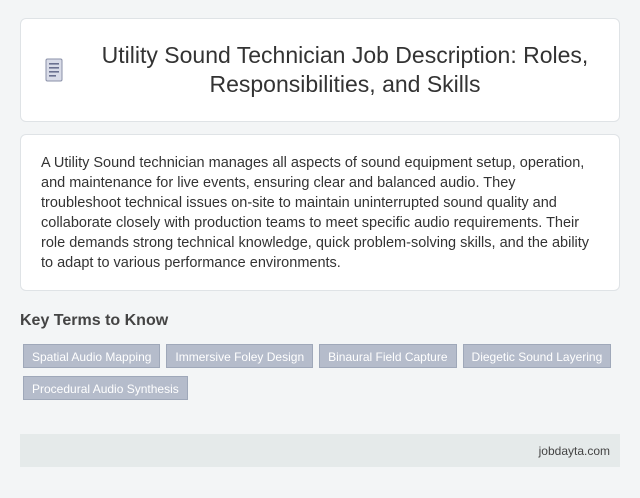 The image size is (640, 498). I want to click on footer: jobdayta.com, so click(320, 450).